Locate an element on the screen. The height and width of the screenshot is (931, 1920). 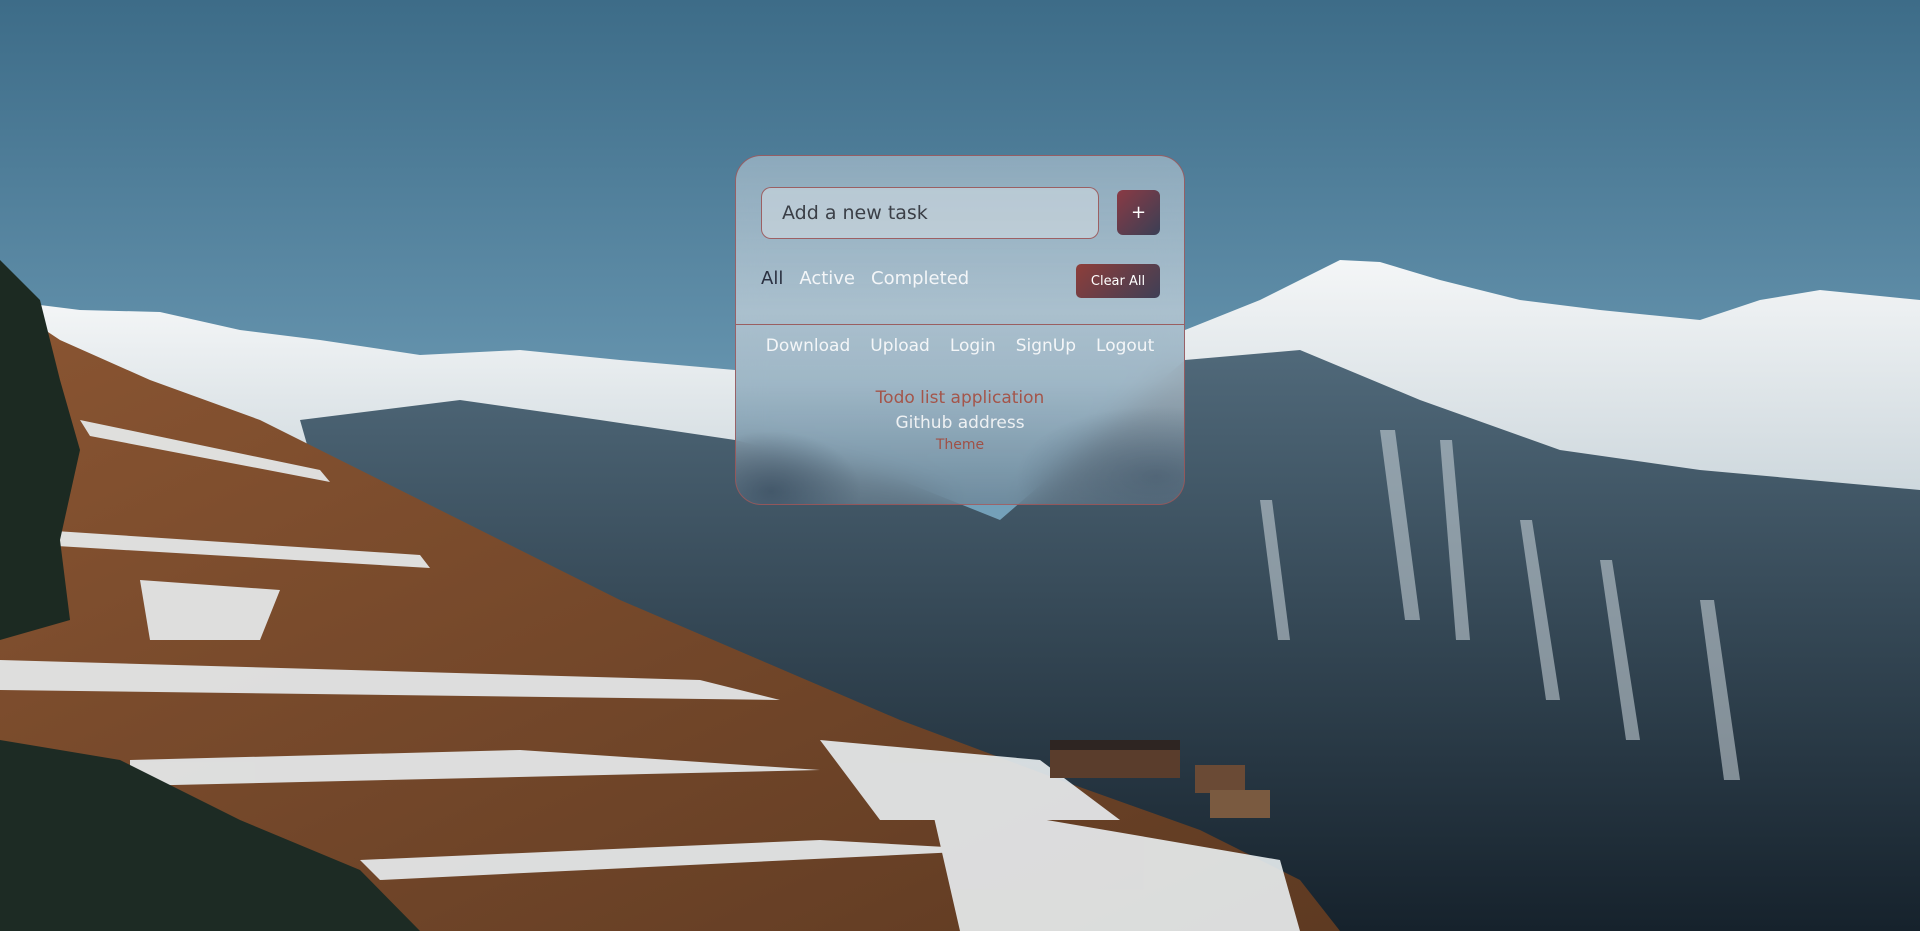
auth-nav: Download Upload Login SignUp Logout is located at coordinates (960, 346).